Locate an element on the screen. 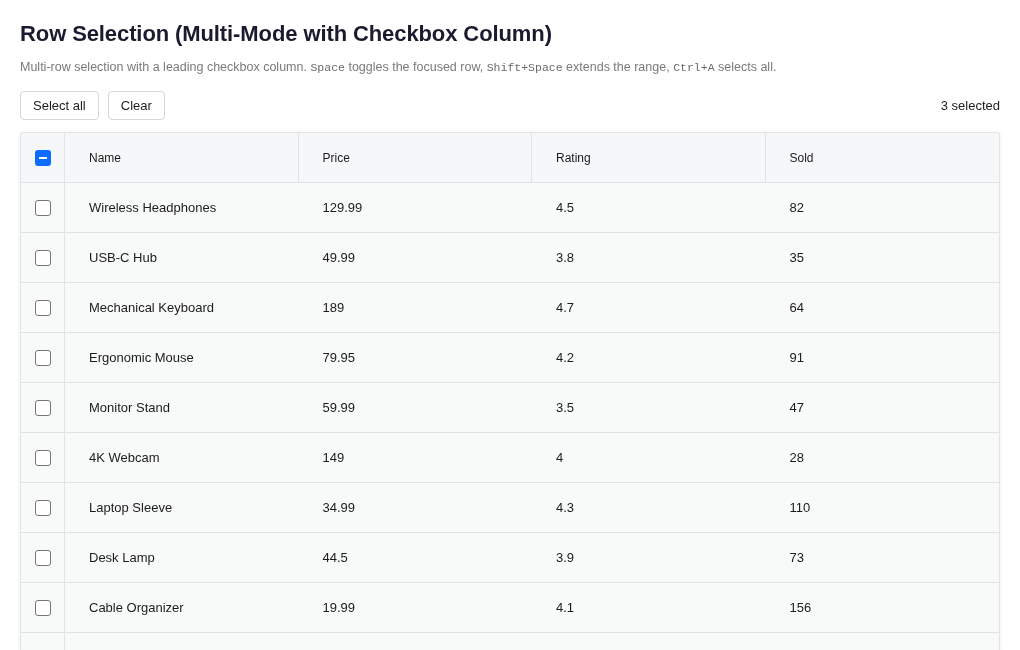  table-cell: 34.99 is located at coordinates (339, 507).